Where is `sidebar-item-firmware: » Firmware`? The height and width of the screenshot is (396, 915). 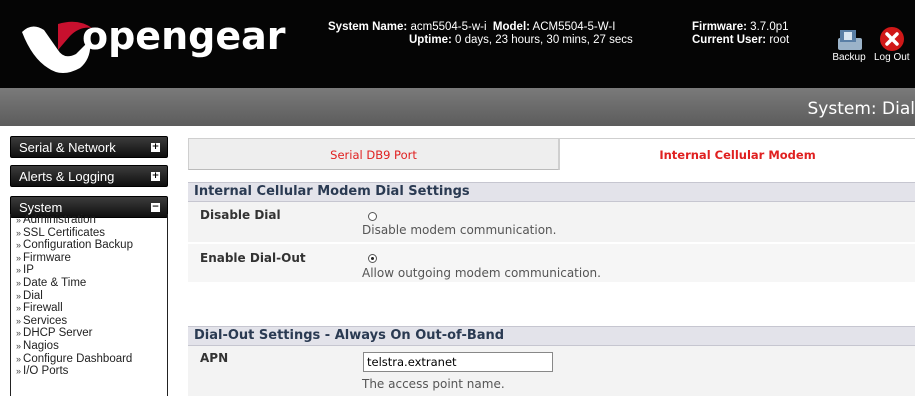
sidebar-item-firmware: » Firmware is located at coordinates (91, 258).